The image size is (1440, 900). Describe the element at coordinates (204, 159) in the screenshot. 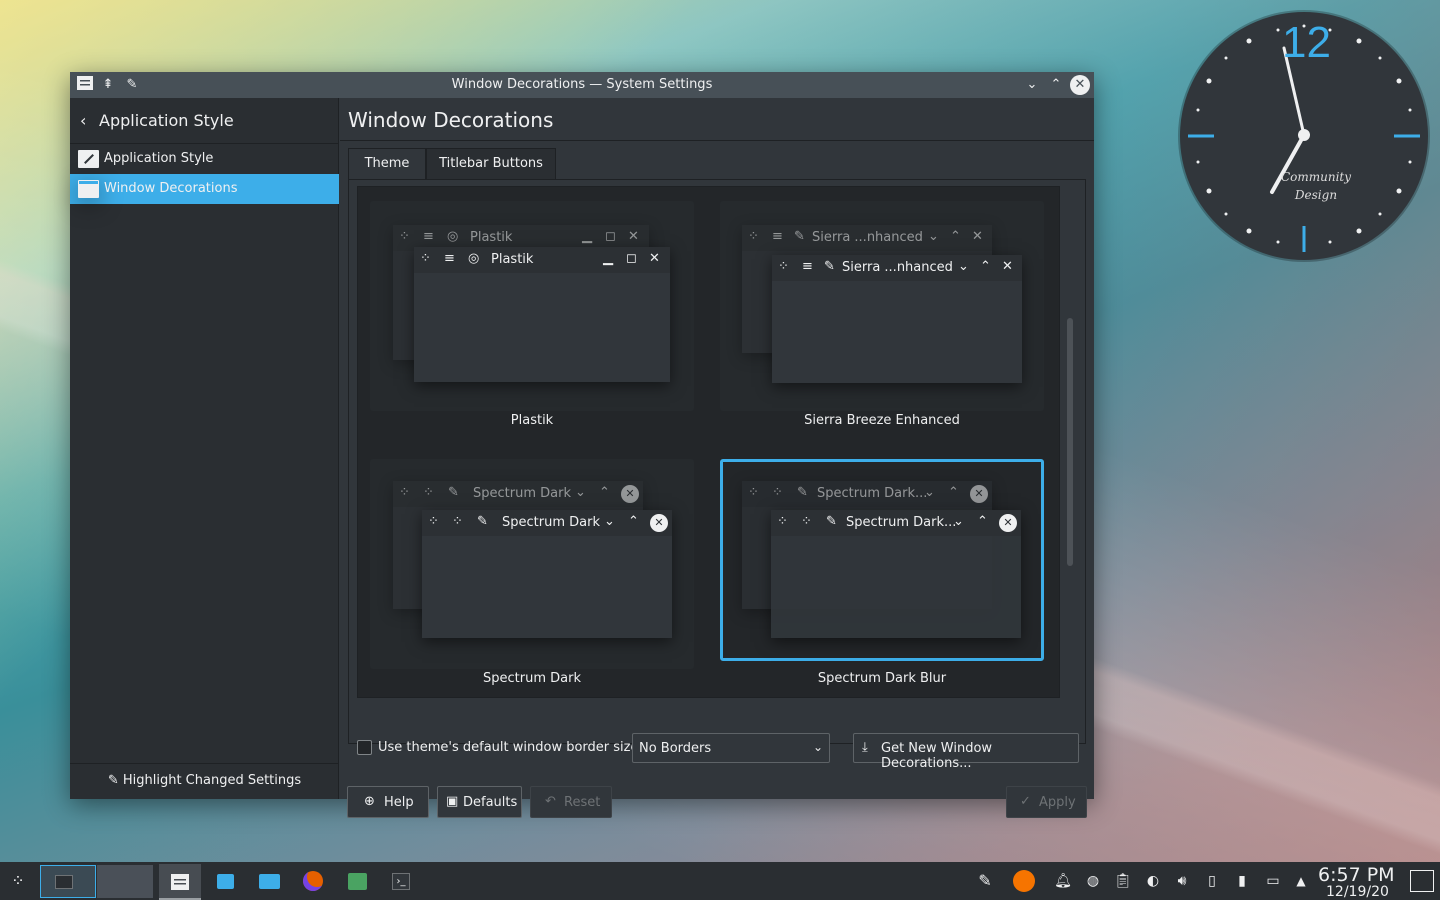

I see `sidebar-item-application-style: Application Style` at that location.